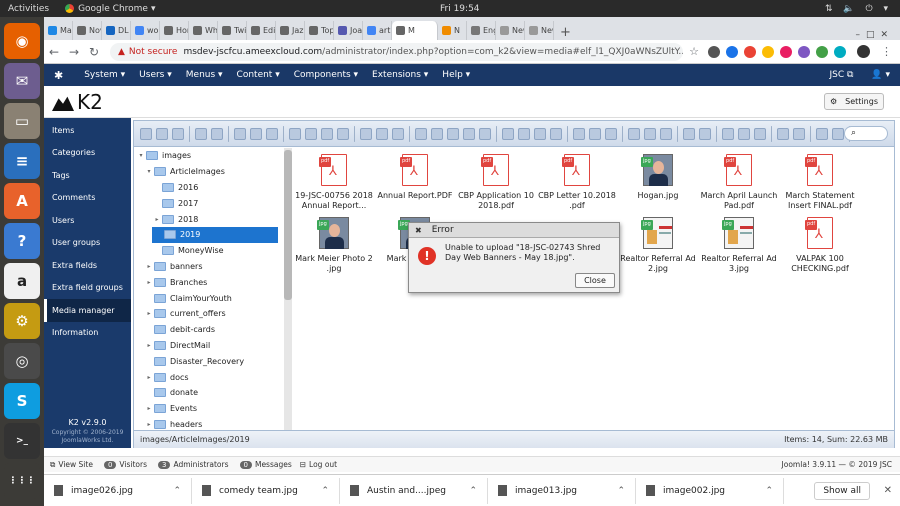 This screenshot has width=900, height=506. What do you see at coordinates (694, 51) in the screenshot?
I see `bookmark-star-icon: ☆` at bounding box center [694, 51].